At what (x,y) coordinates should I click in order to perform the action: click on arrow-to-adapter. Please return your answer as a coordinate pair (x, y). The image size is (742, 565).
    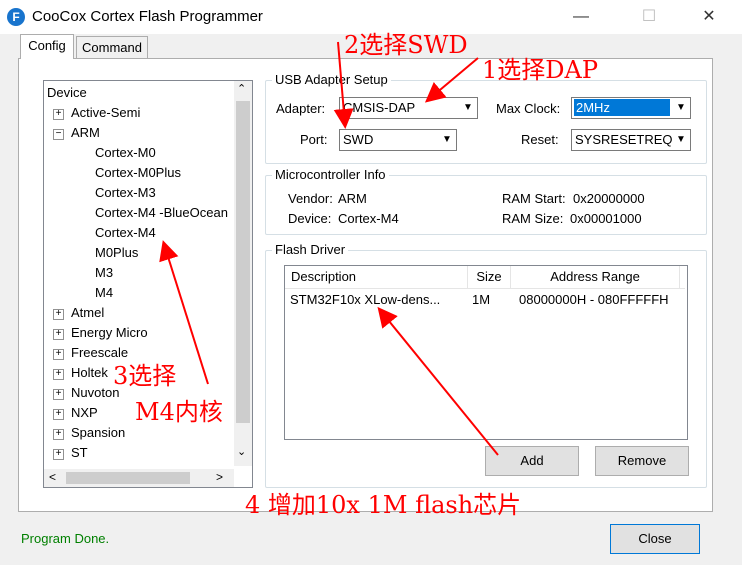
    Looking at the image, I should click on (451, 80).